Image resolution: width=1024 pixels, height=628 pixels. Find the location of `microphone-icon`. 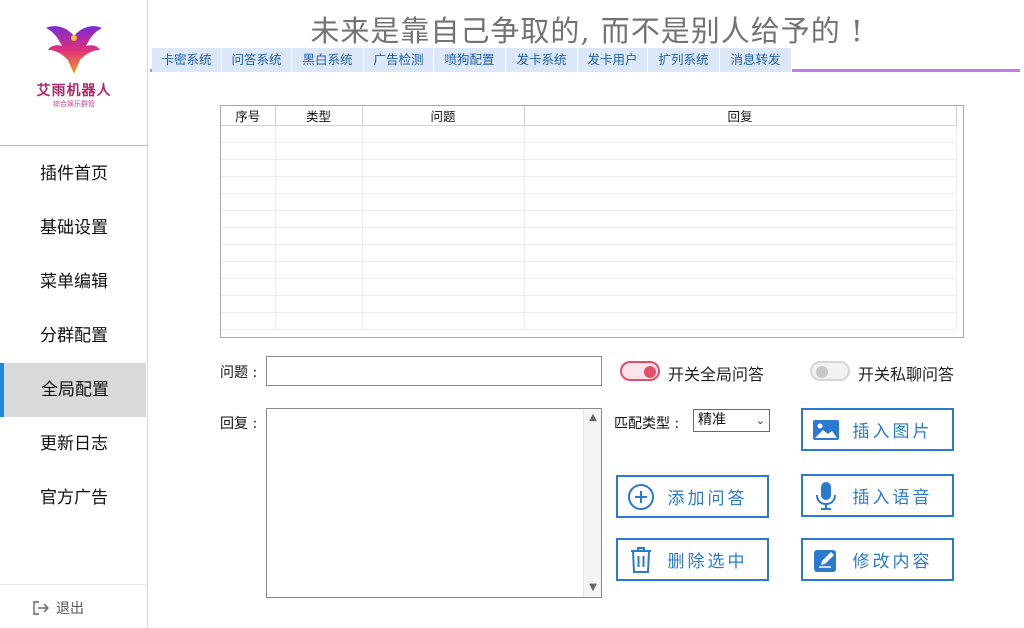

microphone-icon is located at coordinates (826, 496).